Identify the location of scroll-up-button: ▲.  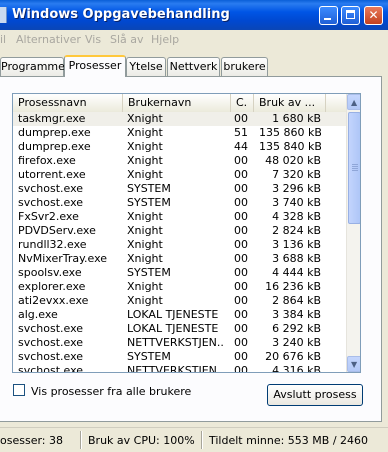
(353, 102).